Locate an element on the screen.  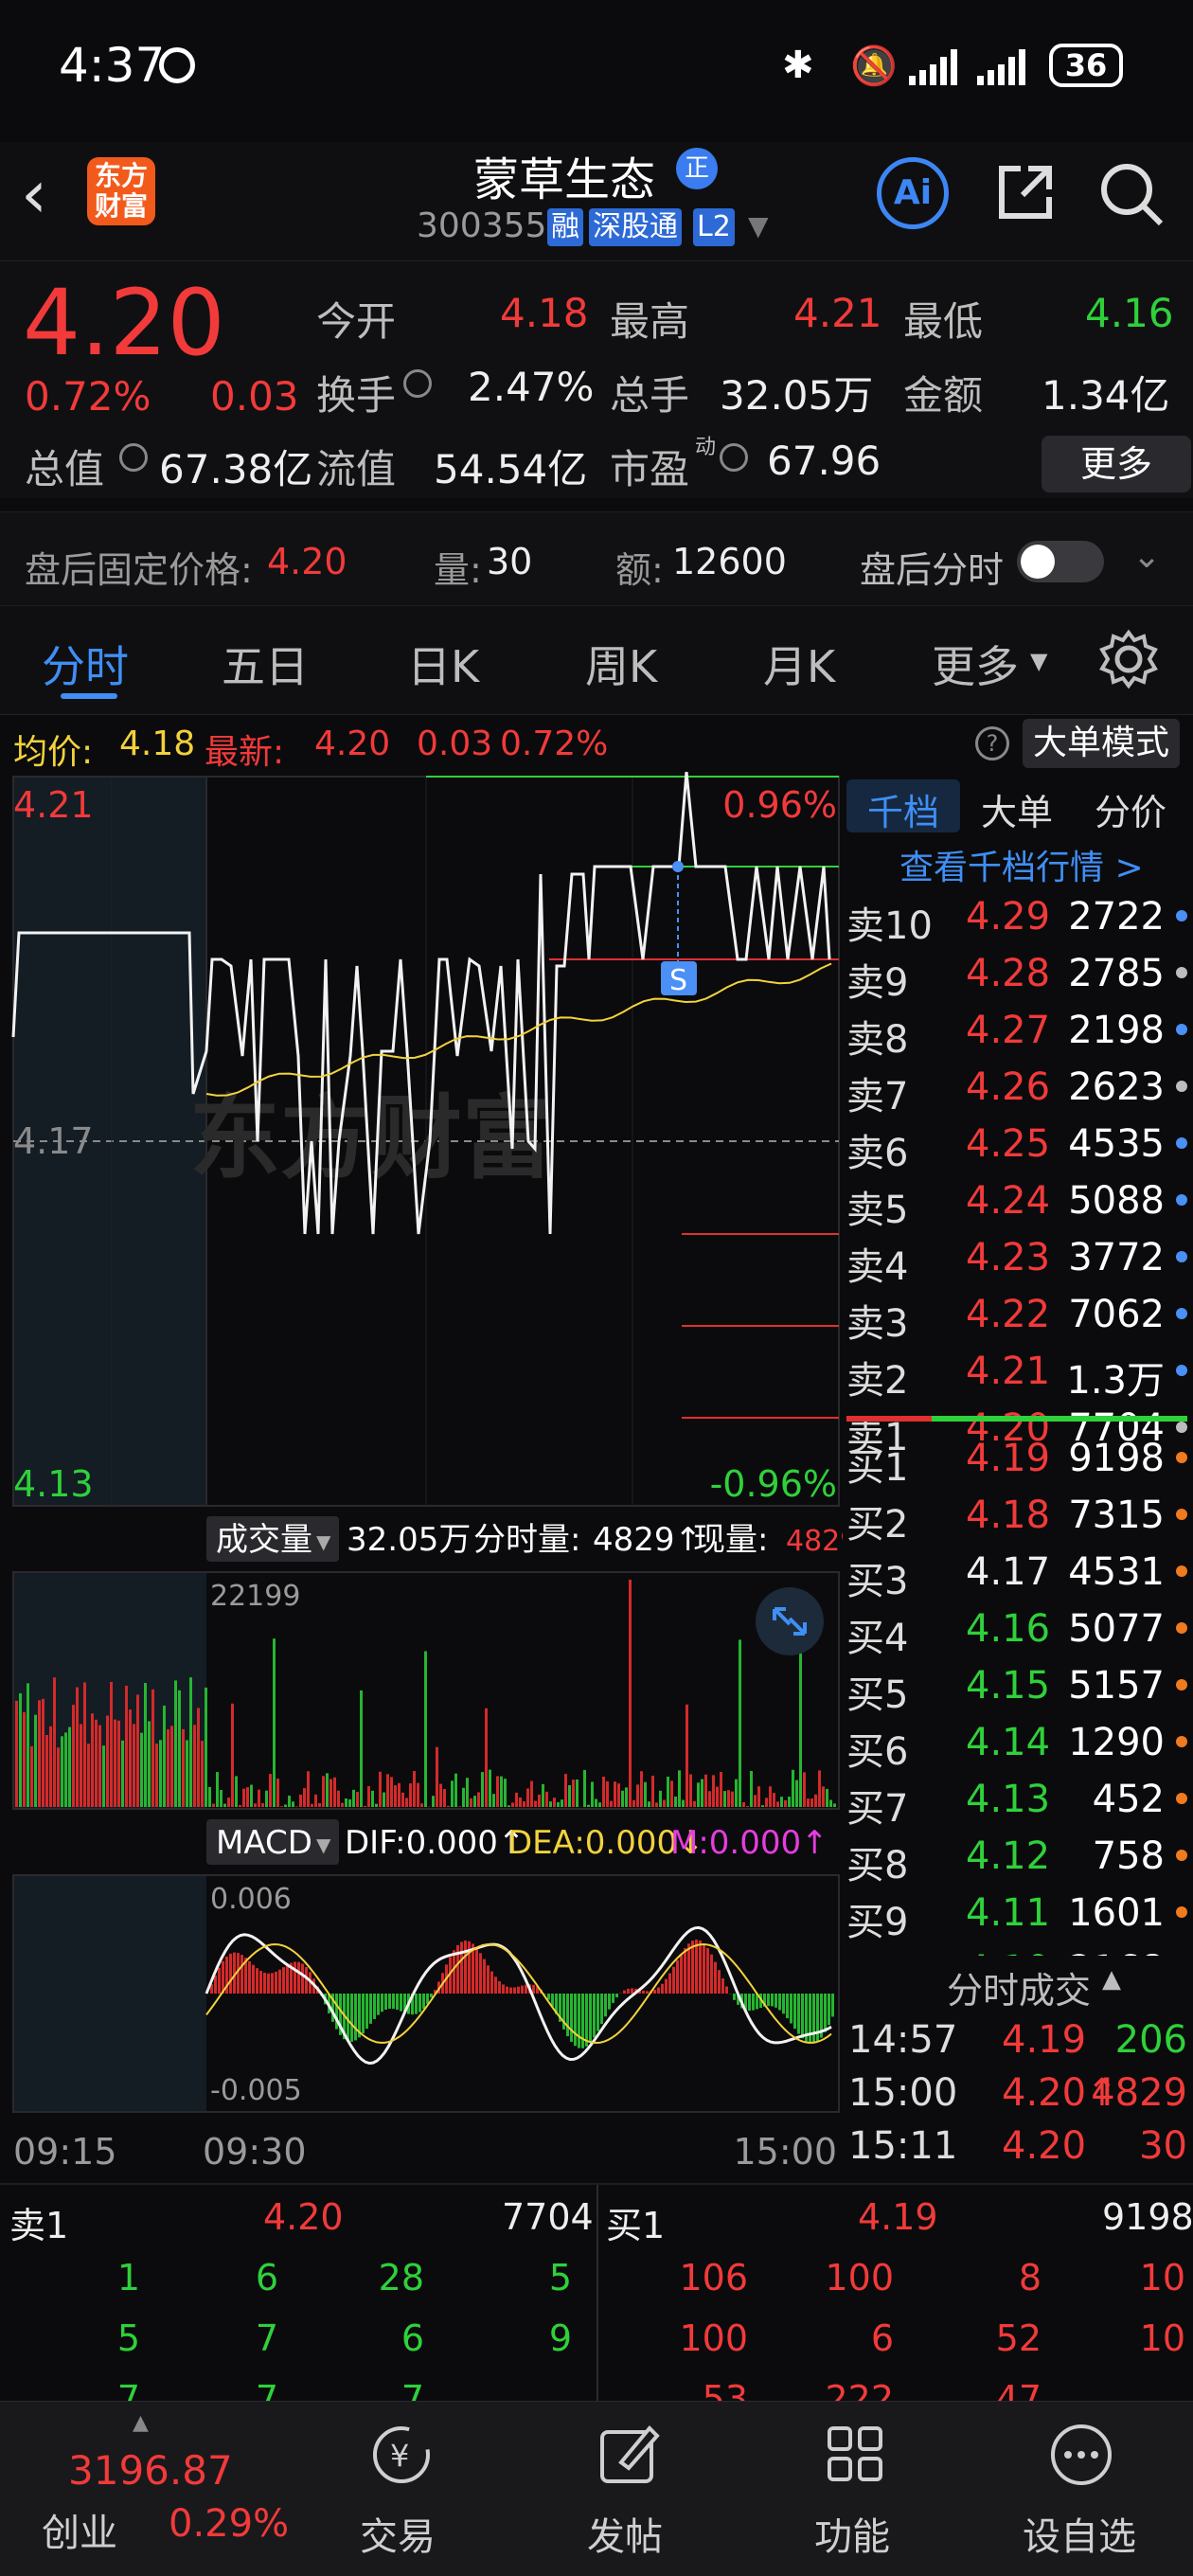
back-button: ‹ is located at coordinates (34, 194).